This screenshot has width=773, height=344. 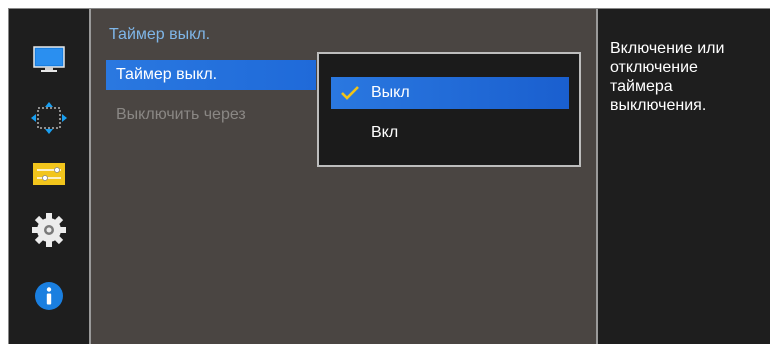 I want to click on sliders-icon, so click(x=49, y=174).